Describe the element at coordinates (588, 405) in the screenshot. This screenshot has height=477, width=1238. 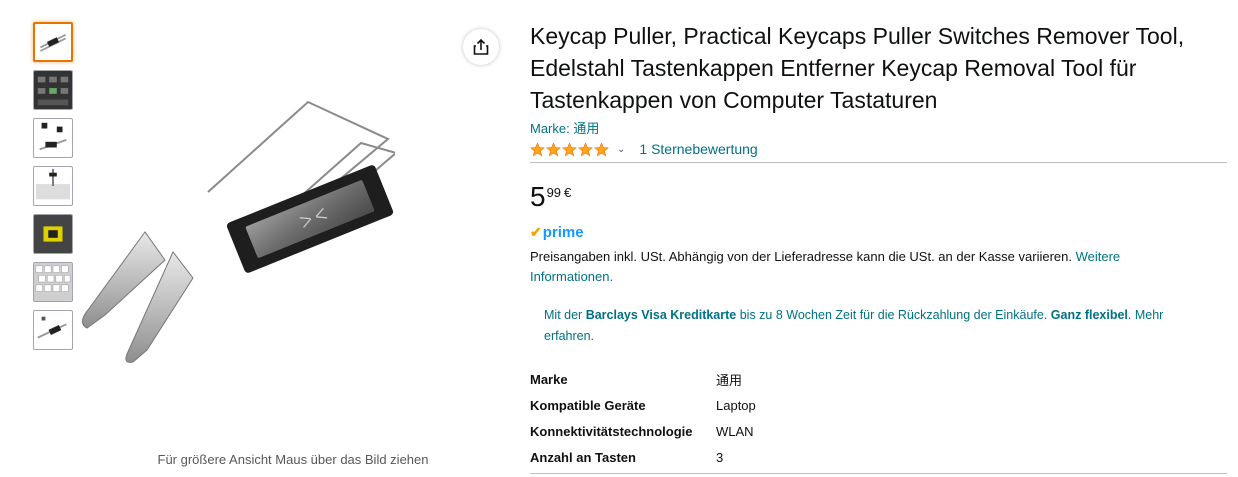
I see `spec-label: Kompatible Geräte` at that location.